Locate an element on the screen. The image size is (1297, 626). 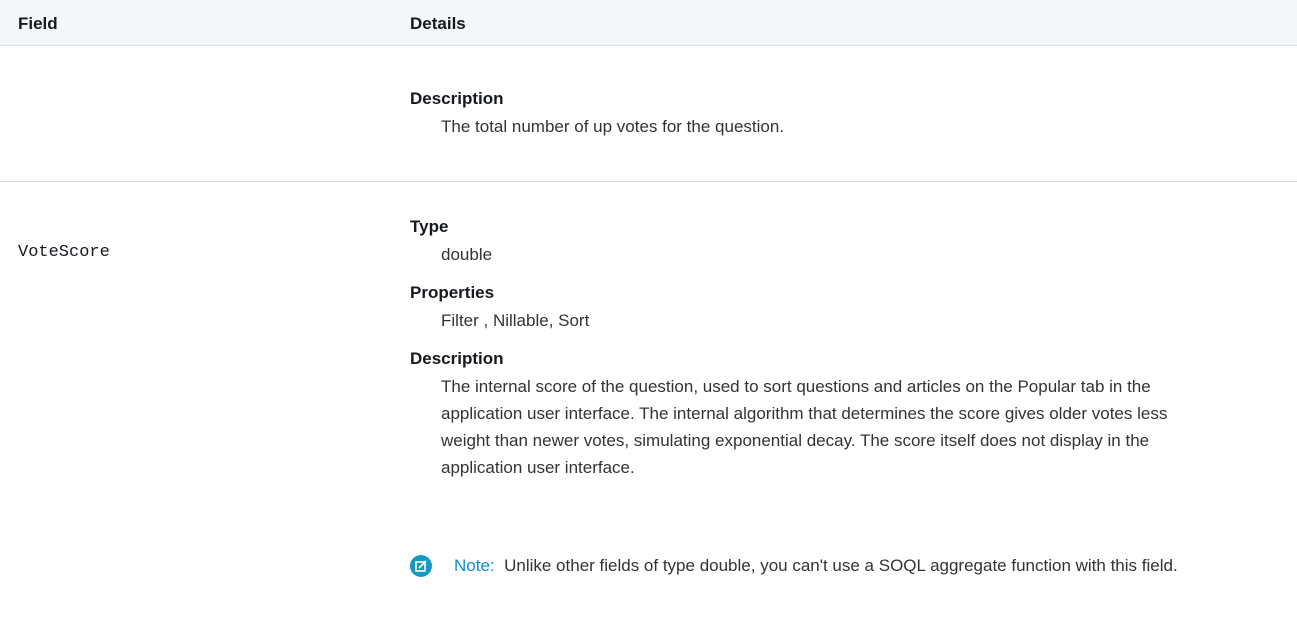
field-name: VoteScore is located at coordinates (64, 252).